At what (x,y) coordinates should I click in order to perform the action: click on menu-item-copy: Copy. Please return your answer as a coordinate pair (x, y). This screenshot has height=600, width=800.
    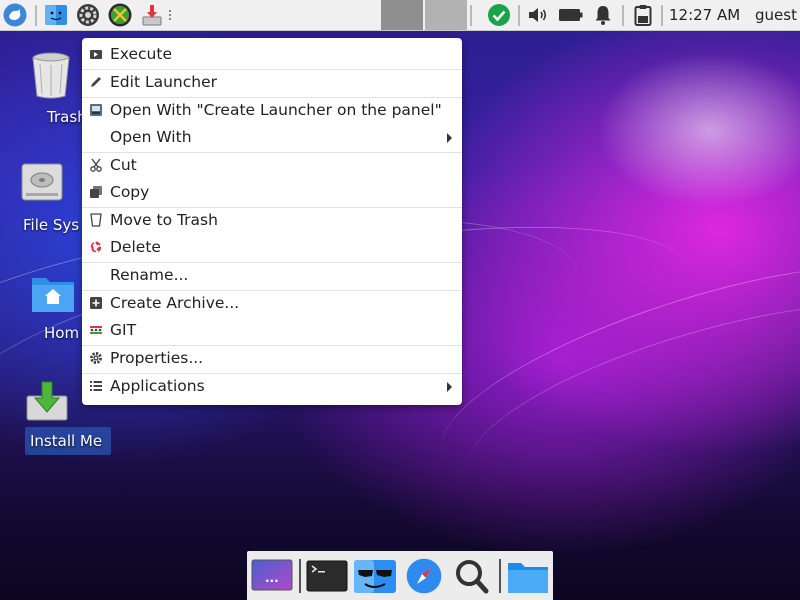
    Looking at the image, I should click on (272, 193).